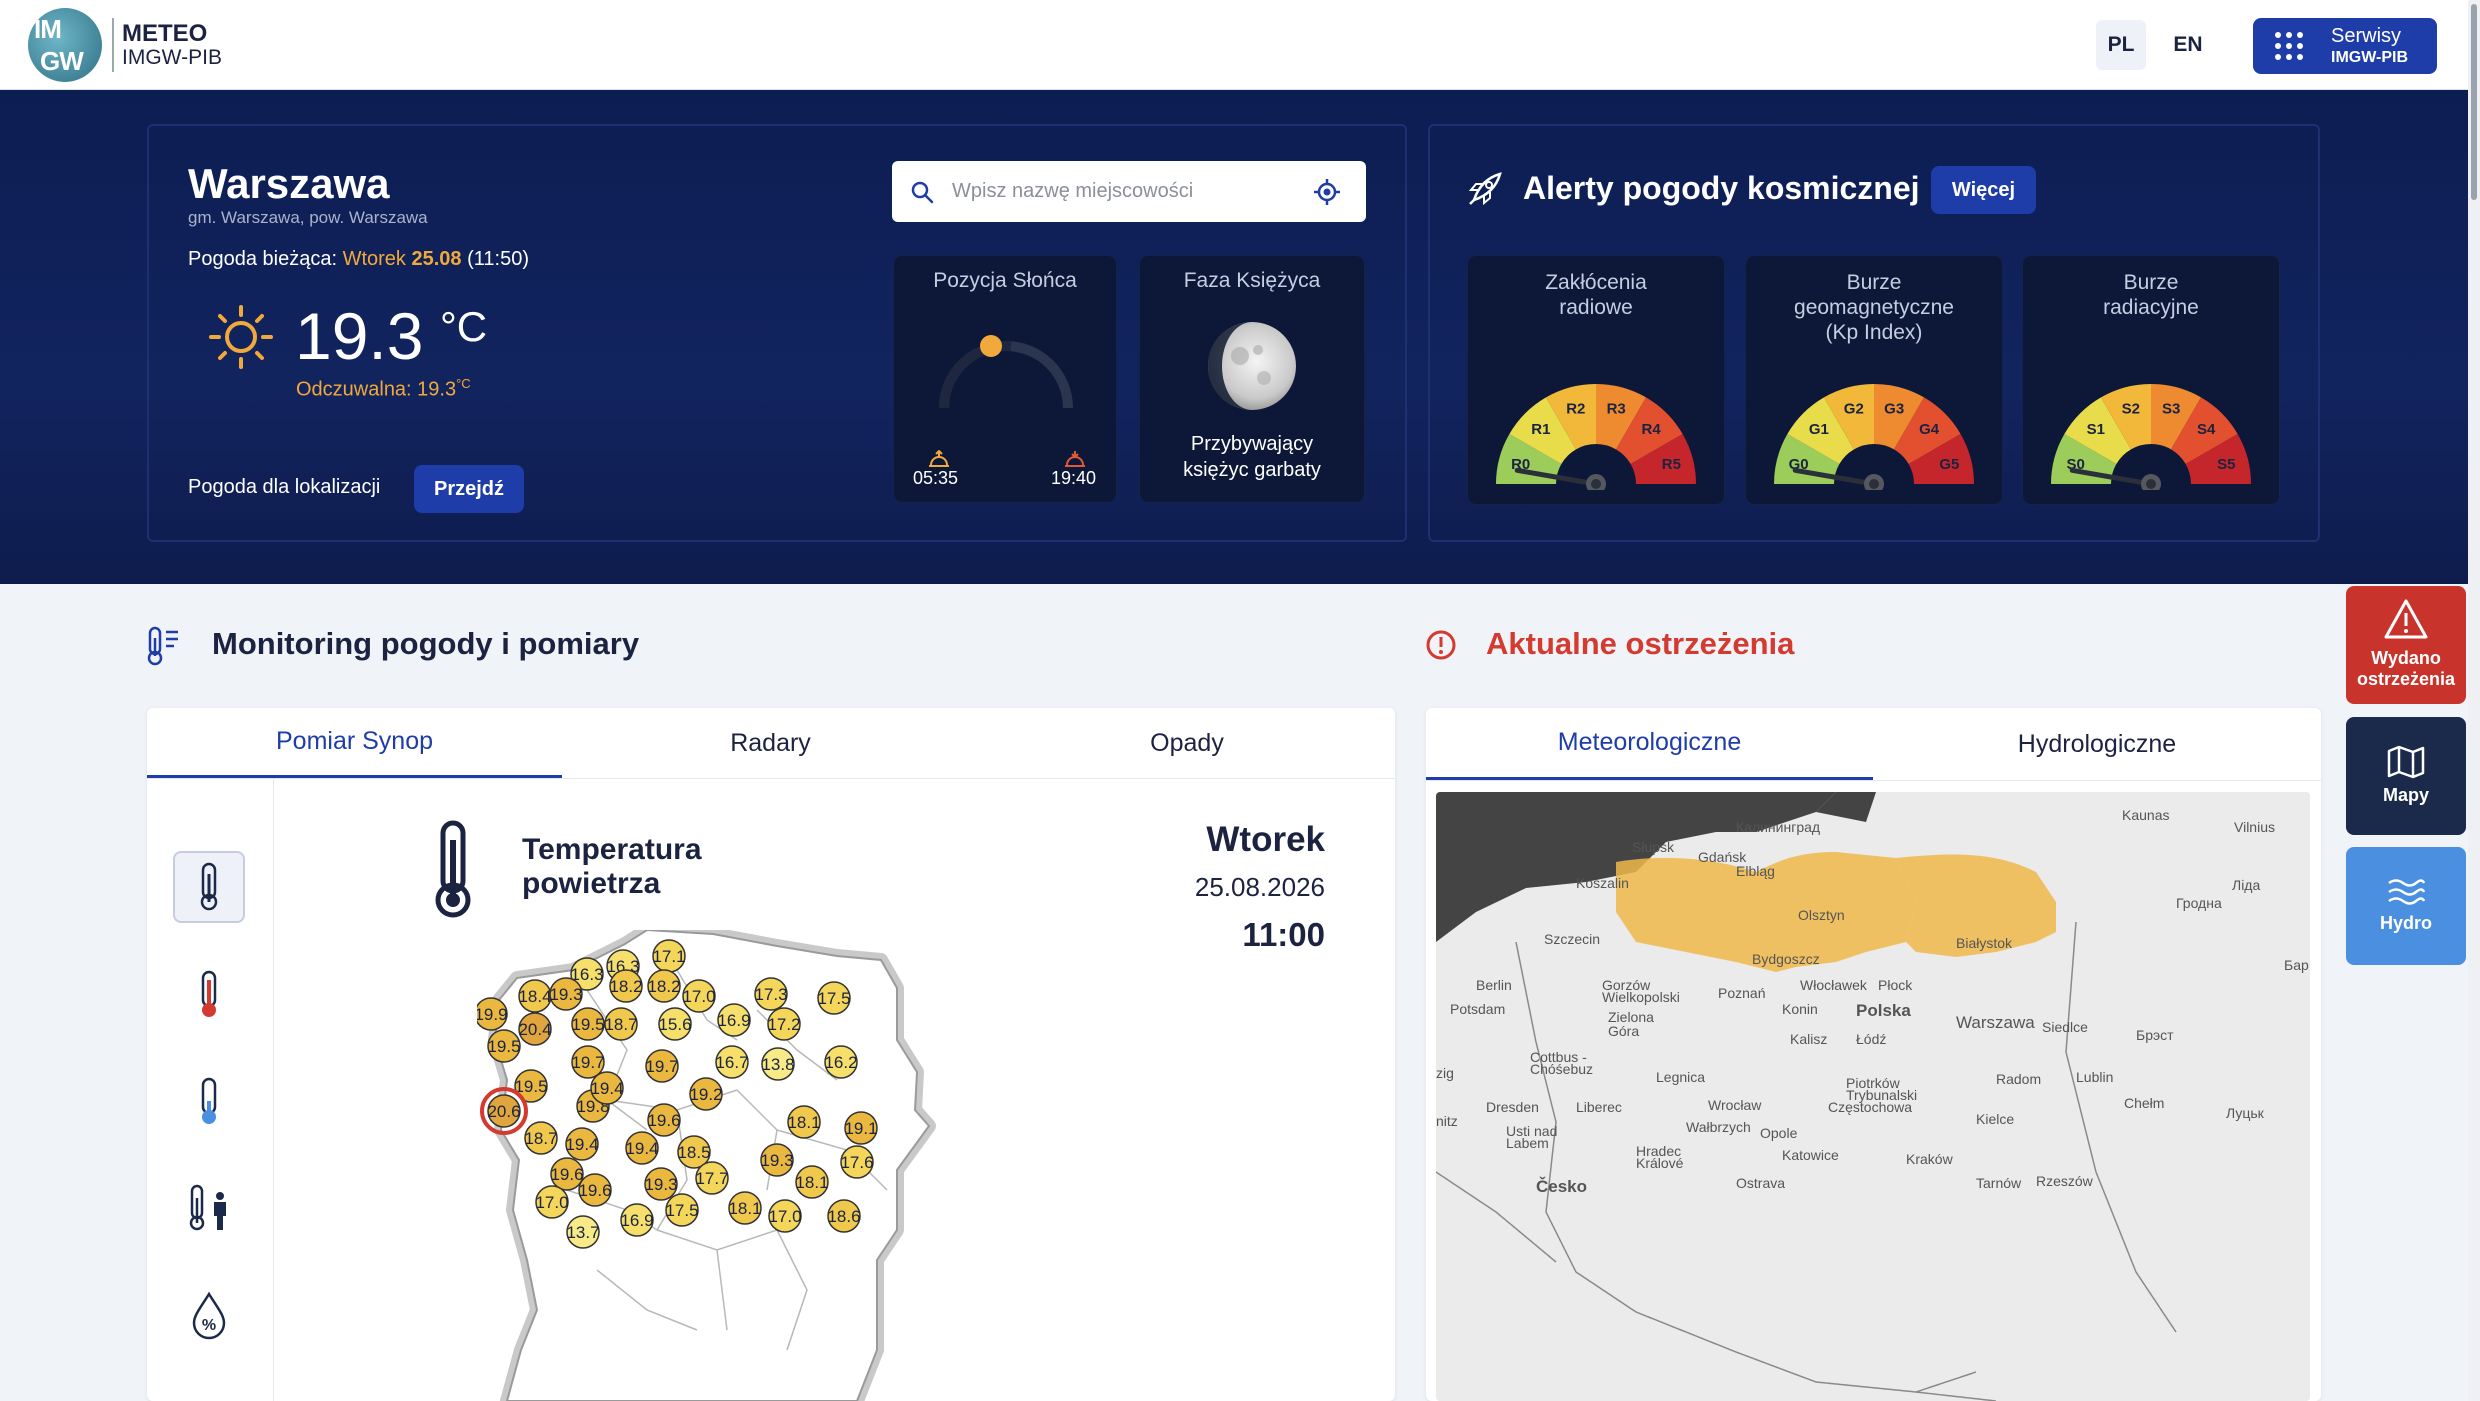  What do you see at coordinates (583, 1232) in the screenshot?
I see `temperature-reading: 13.7` at bounding box center [583, 1232].